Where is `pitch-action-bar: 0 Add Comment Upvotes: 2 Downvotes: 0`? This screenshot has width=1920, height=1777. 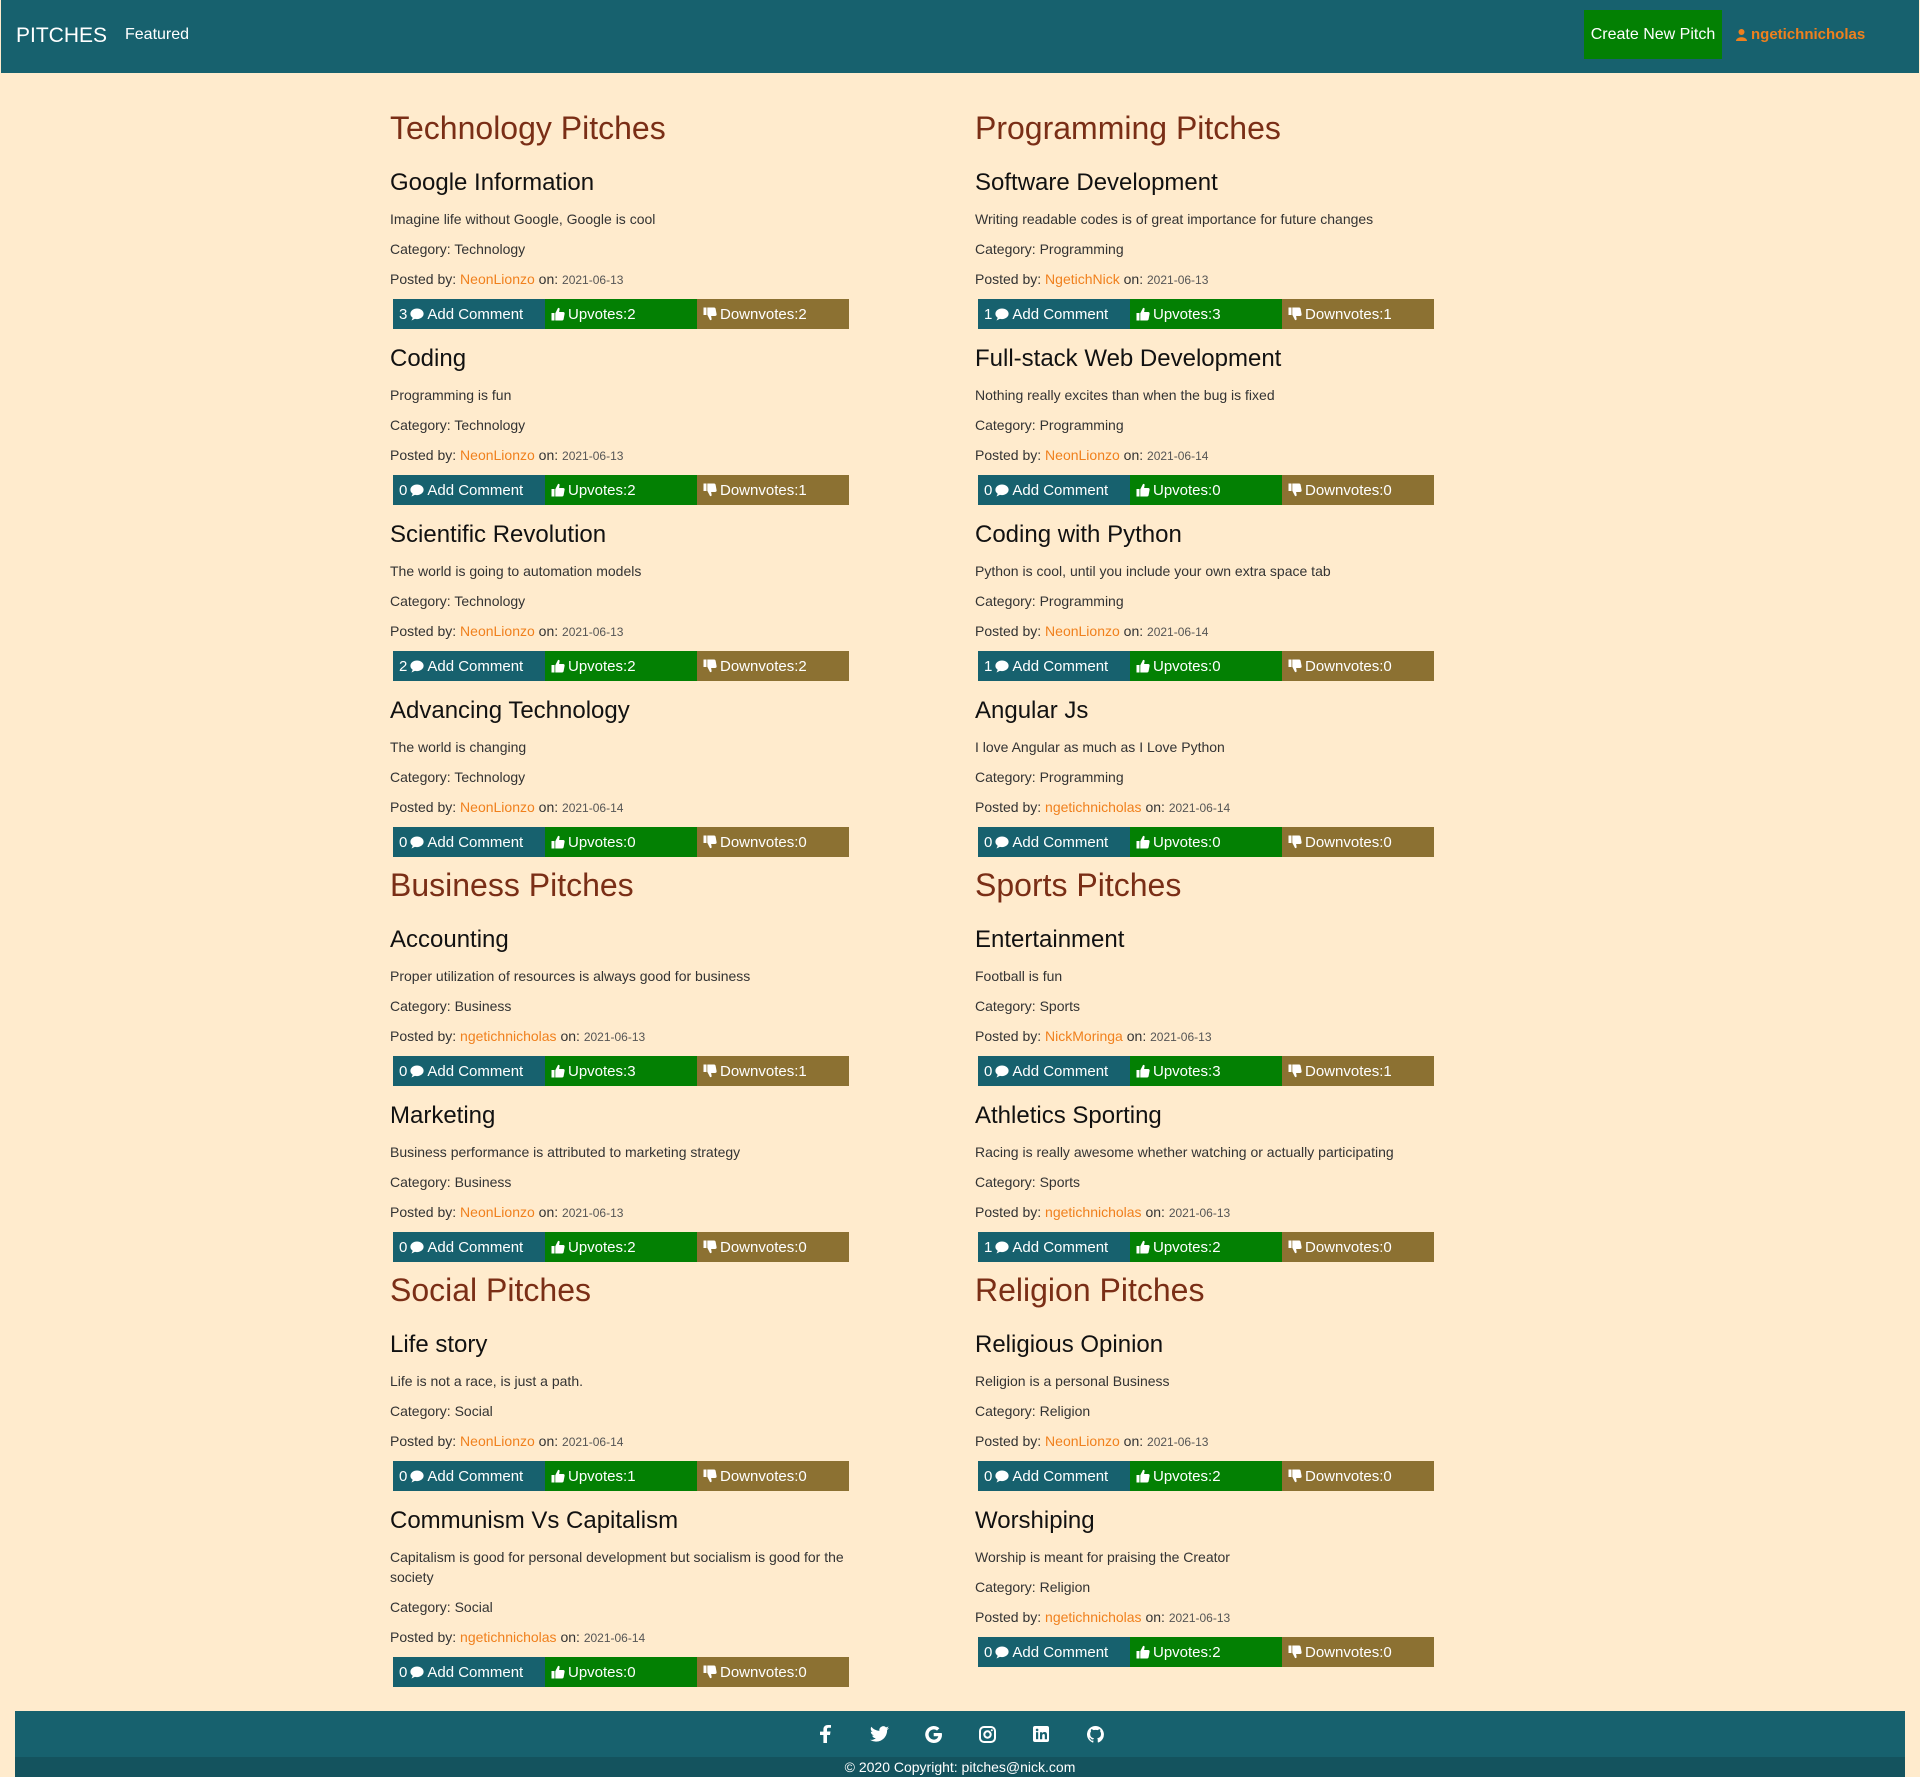 pitch-action-bar: 0 Add Comment Upvotes: 2 Downvotes: 0 is located at coordinates (1207, 1652).